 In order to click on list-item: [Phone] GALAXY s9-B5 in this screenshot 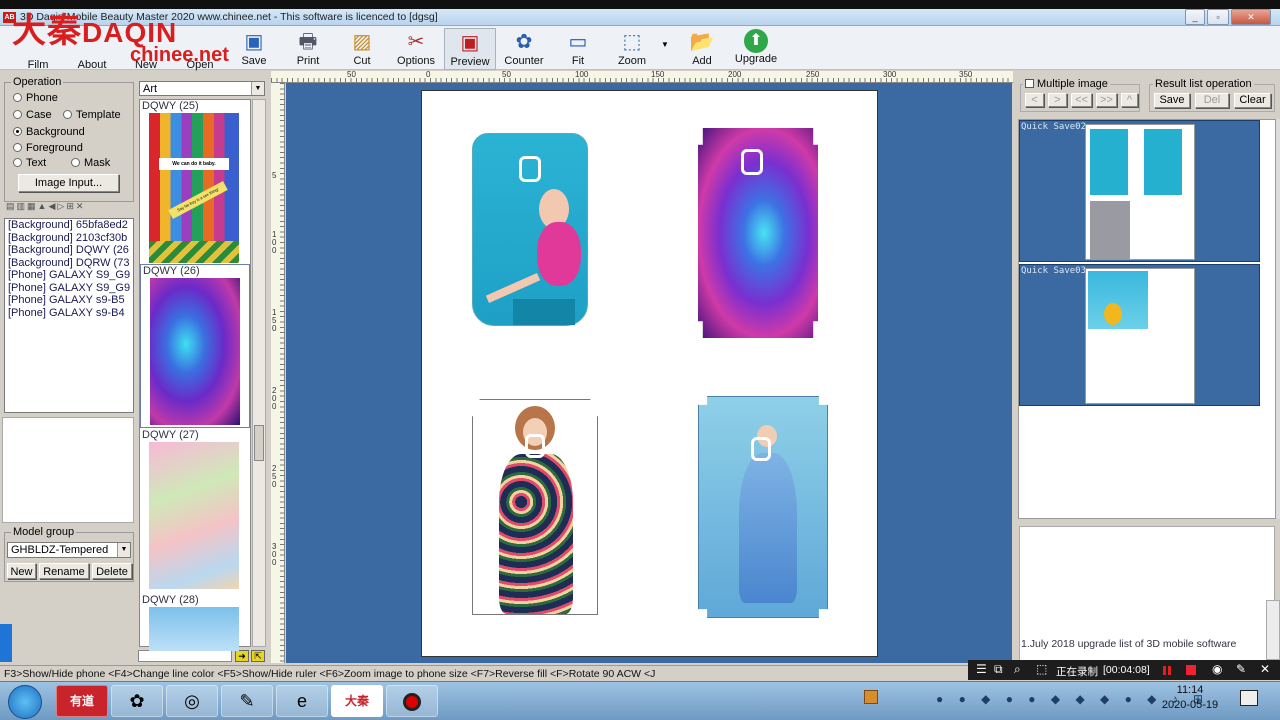, I will do `click(69, 300)`.